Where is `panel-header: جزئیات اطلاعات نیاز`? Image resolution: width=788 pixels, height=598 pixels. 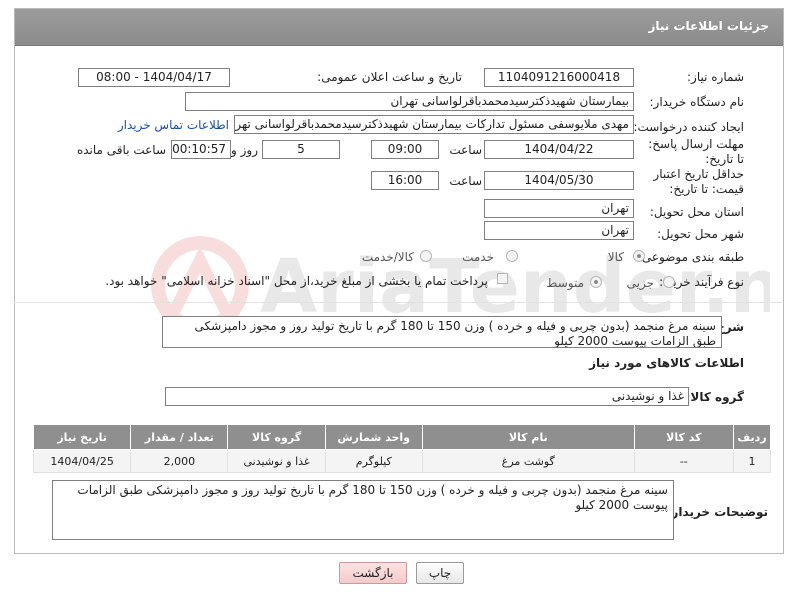
panel-header: جزئیات اطلاعات نیاز is located at coordinates (399, 27).